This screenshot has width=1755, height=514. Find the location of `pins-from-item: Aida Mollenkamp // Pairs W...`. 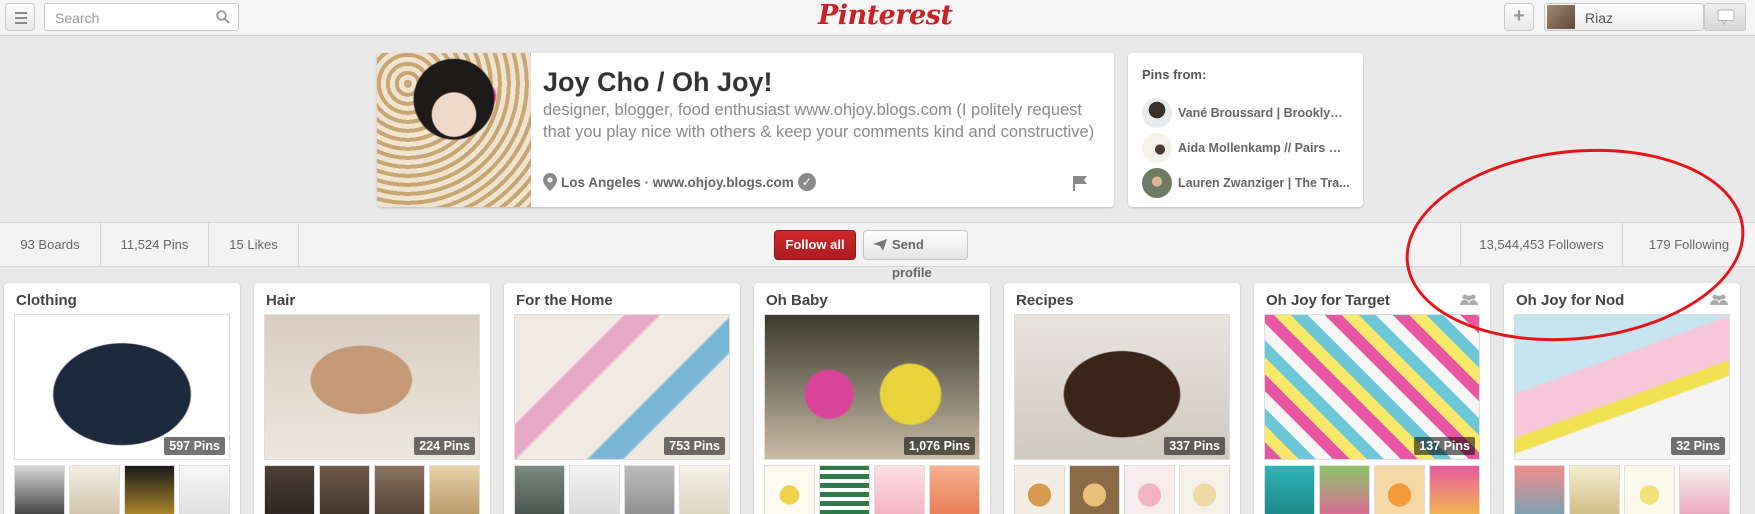

pins-from-item: Aida Mollenkamp // Pairs W... is located at coordinates (1247, 148).